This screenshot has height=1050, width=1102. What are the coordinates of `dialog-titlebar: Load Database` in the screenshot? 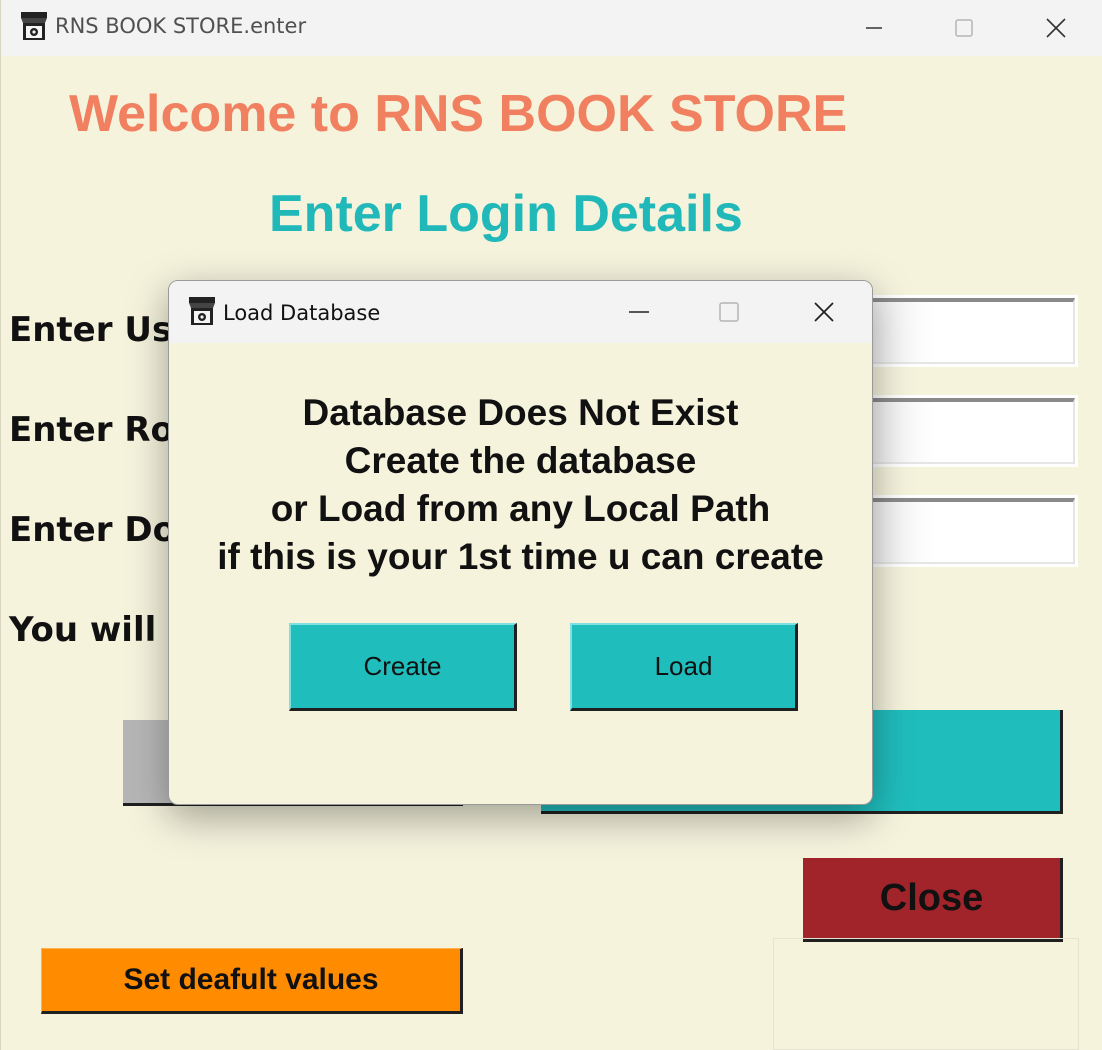 It's located at (520, 312).